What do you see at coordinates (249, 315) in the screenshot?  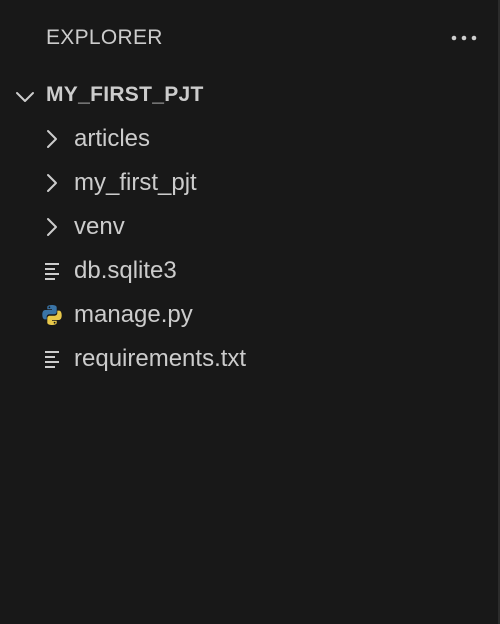 I see `tree-file-manage-py: manage.py` at bounding box center [249, 315].